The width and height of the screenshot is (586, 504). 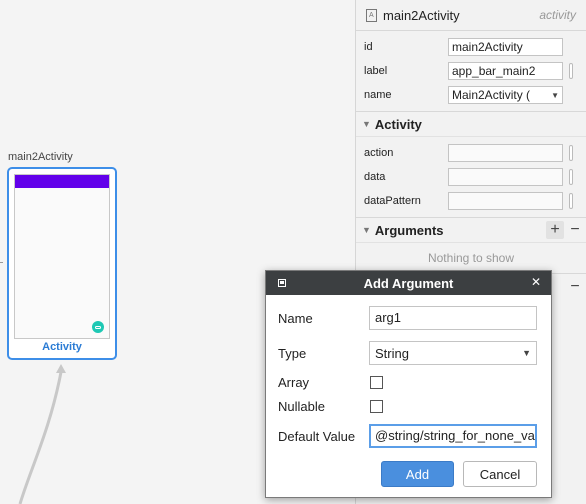 What do you see at coordinates (376, 406) in the screenshot?
I see `nullable-checkbox` at bounding box center [376, 406].